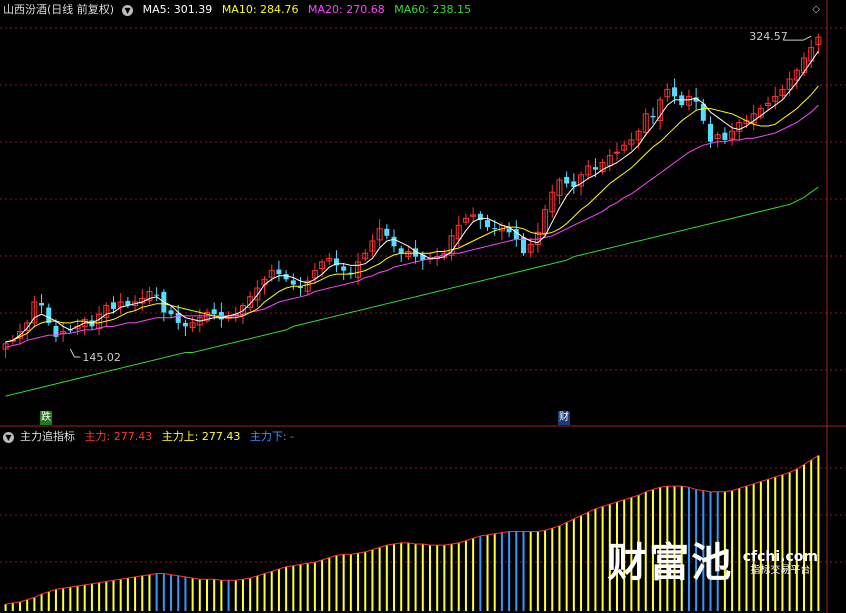 Image resolution: width=846 pixels, height=613 pixels. I want to click on indicator-main-value: 主力: 277.43, so click(118, 436).